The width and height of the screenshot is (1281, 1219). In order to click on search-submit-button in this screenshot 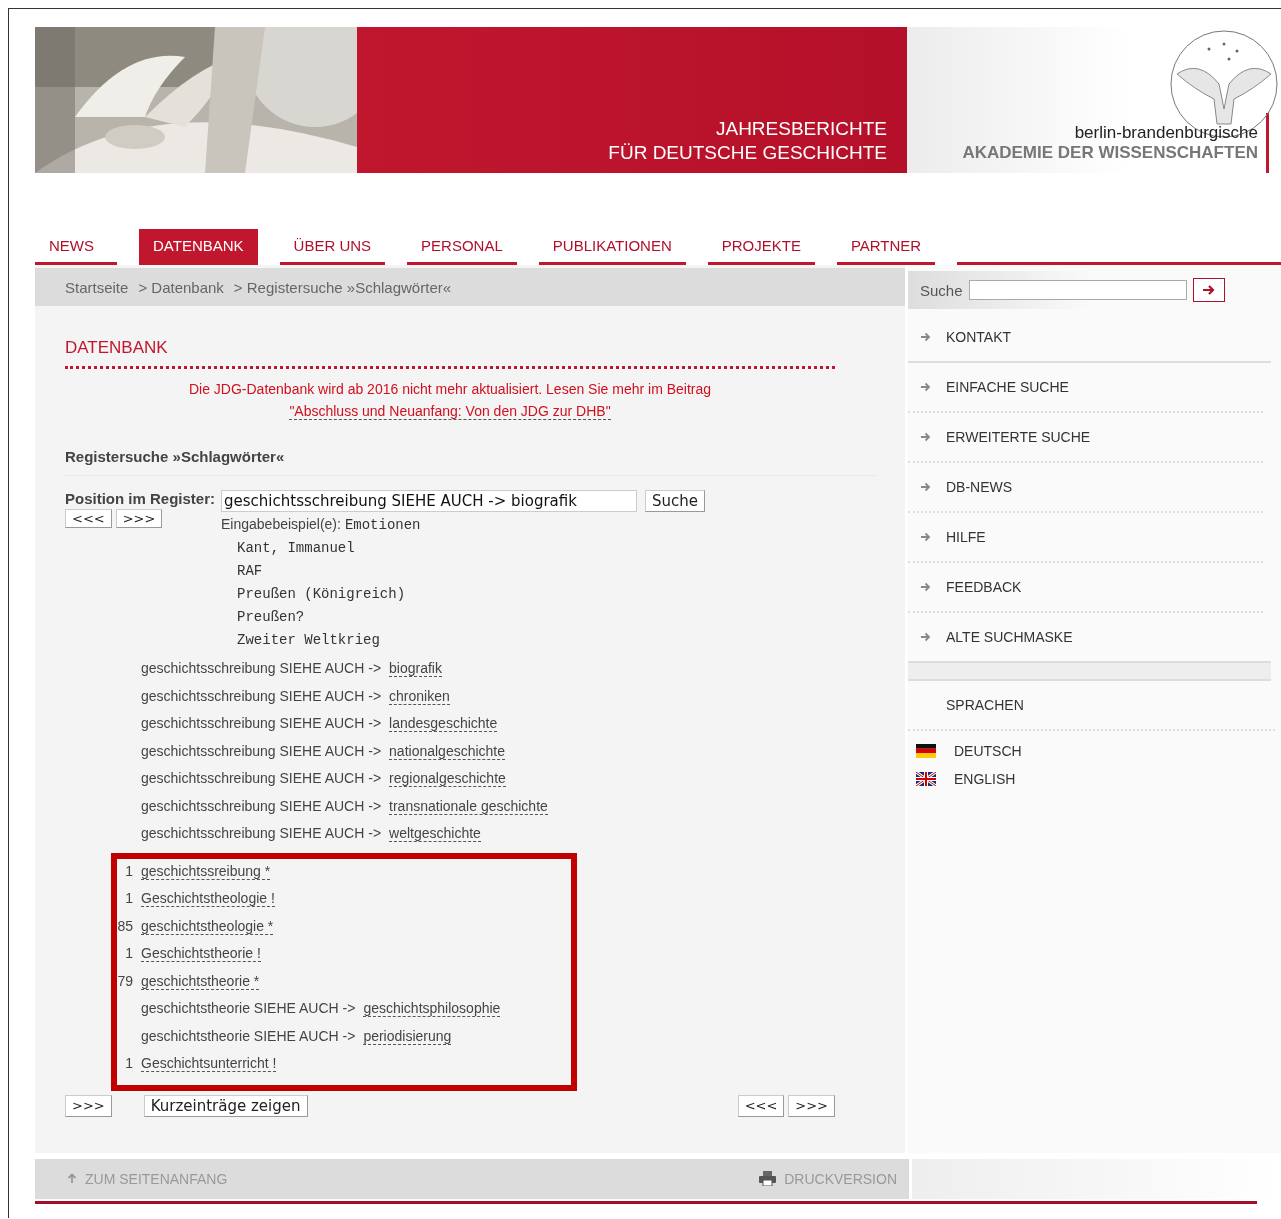, I will do `click(1208, 290)`.